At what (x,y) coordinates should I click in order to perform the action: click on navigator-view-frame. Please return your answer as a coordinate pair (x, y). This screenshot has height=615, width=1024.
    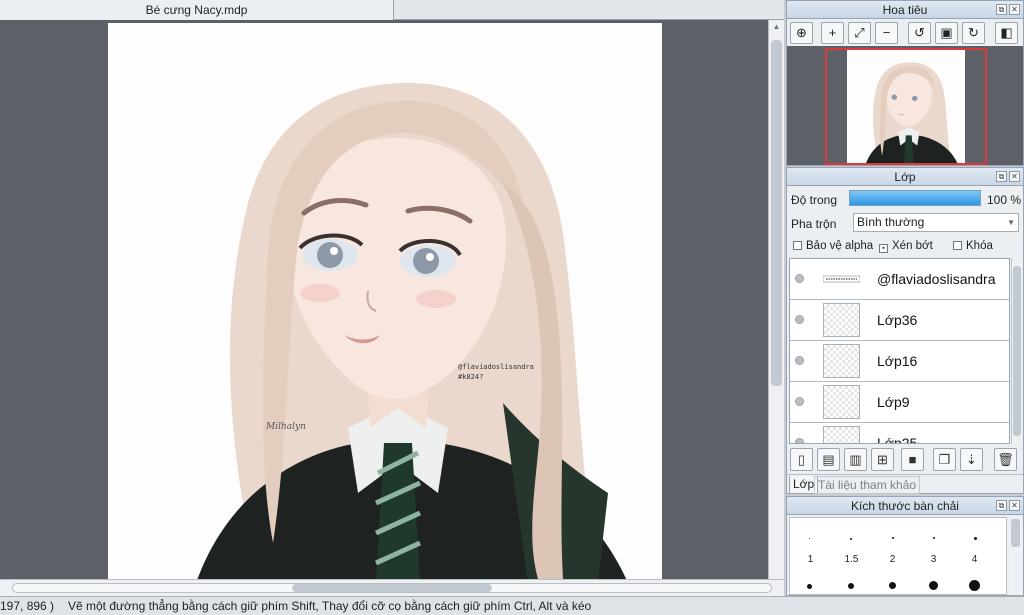
    Looking at the image, I should click on (906, 106).